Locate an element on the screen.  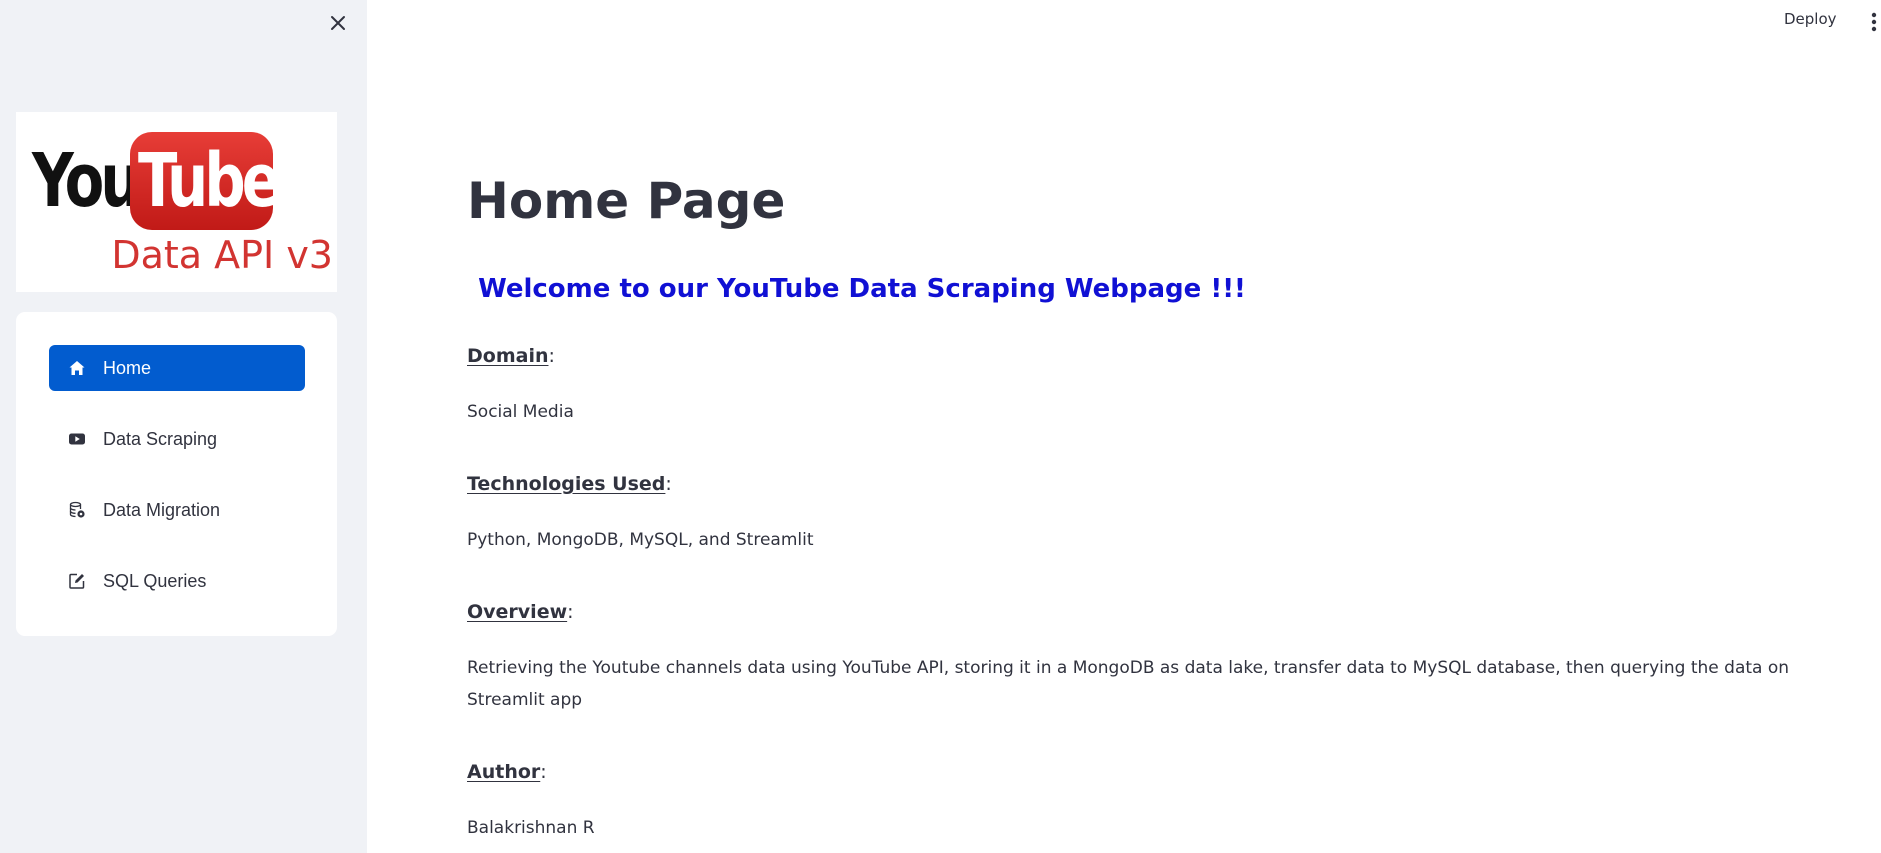
close-icon is located at coordinates (338, 23).